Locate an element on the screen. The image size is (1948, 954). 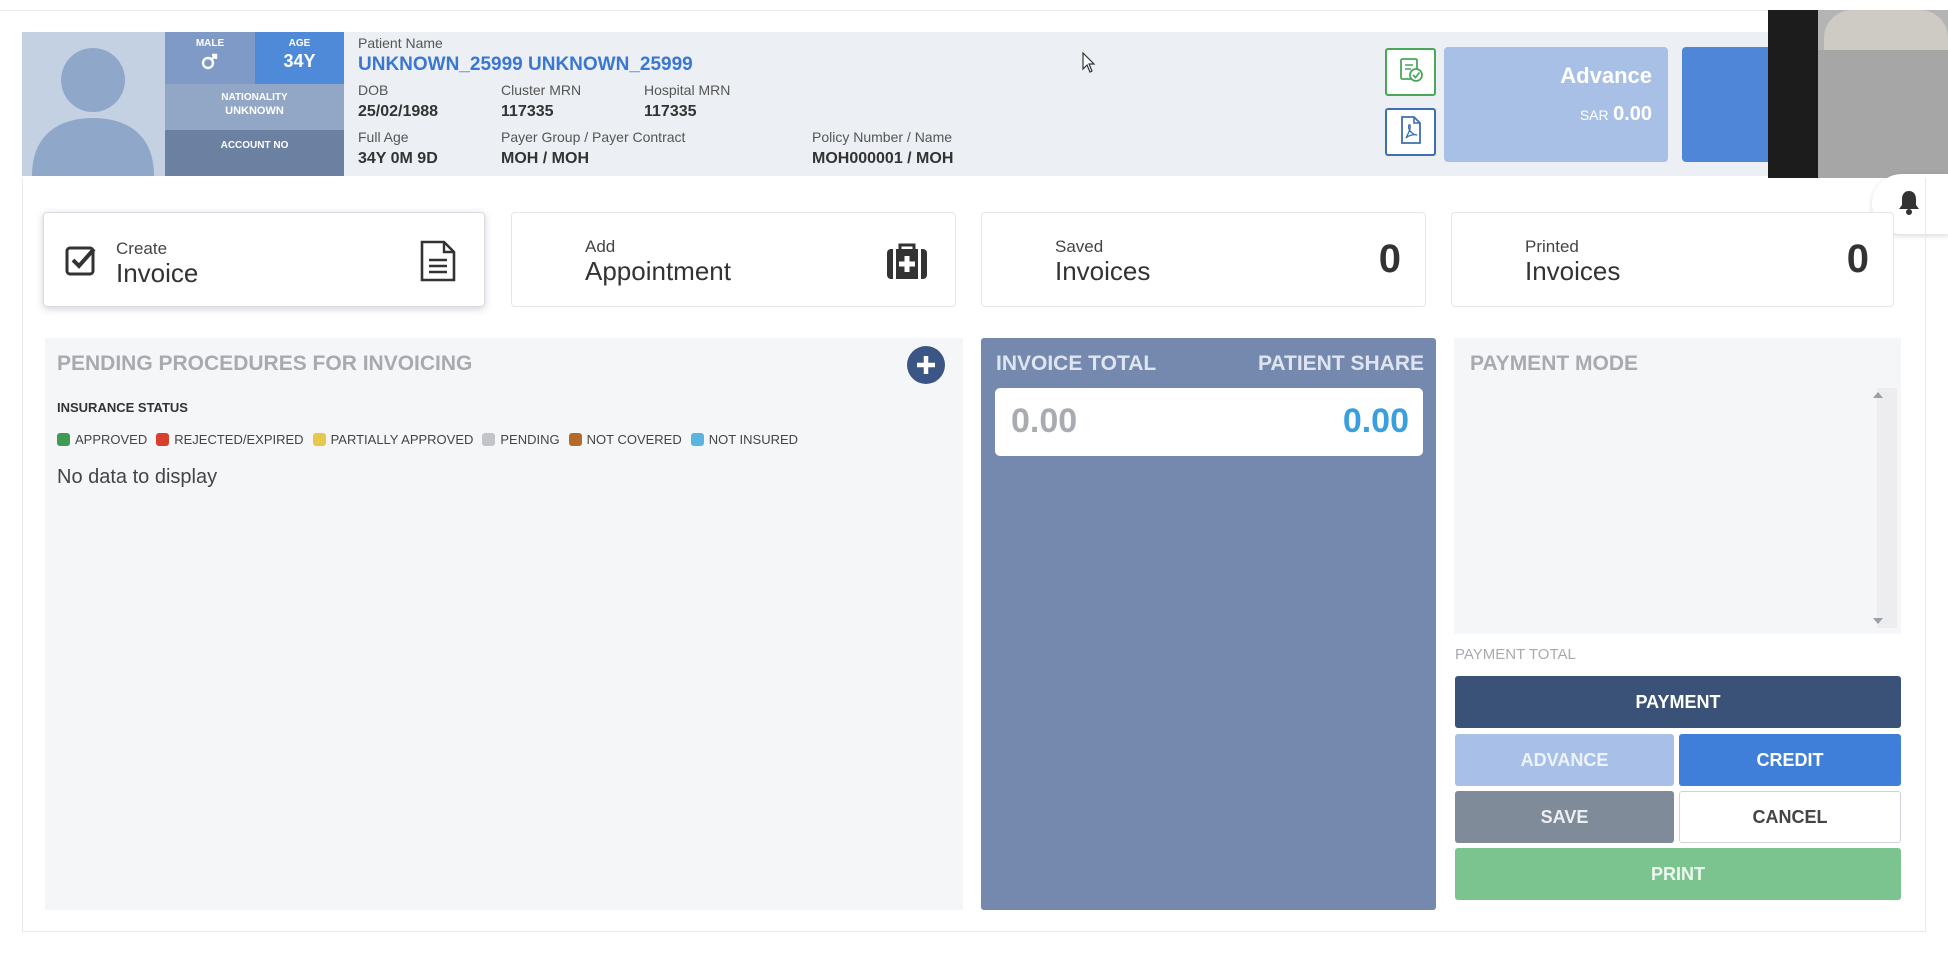
nationality-block: NATIONALITY UNKNOWN is located at coordinates (254, 107).